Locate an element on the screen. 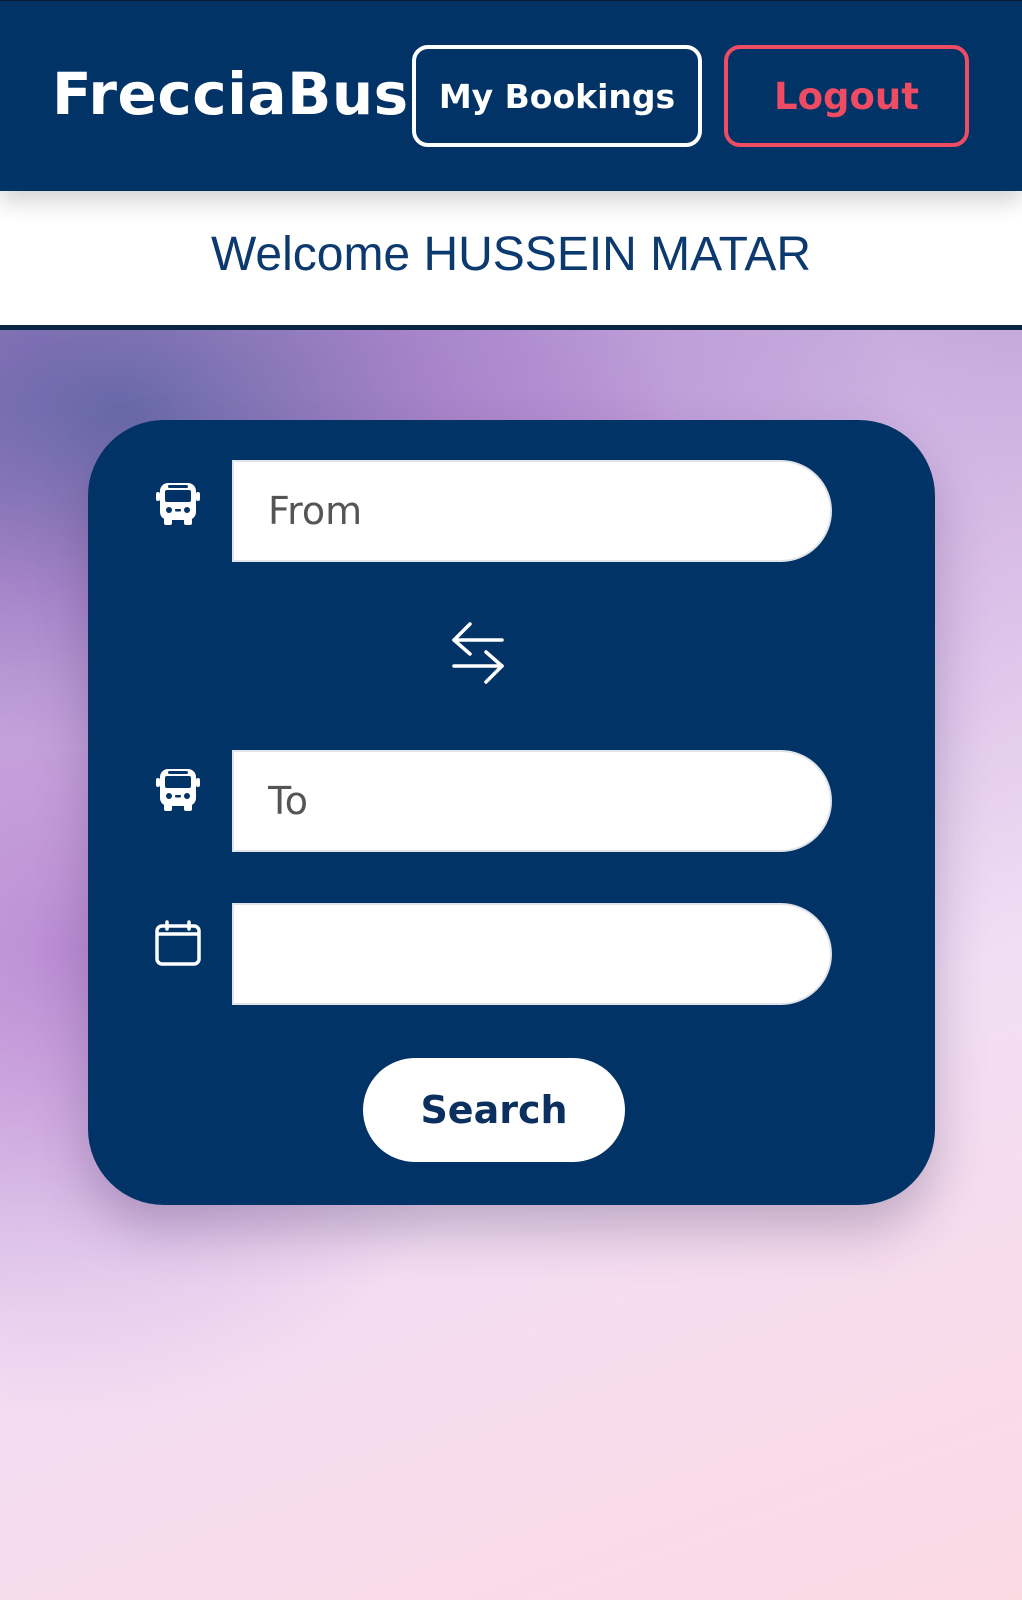 The image size is (1022, 1600). my-bookings-button: My Bookings is located at coordinates (557, 96).